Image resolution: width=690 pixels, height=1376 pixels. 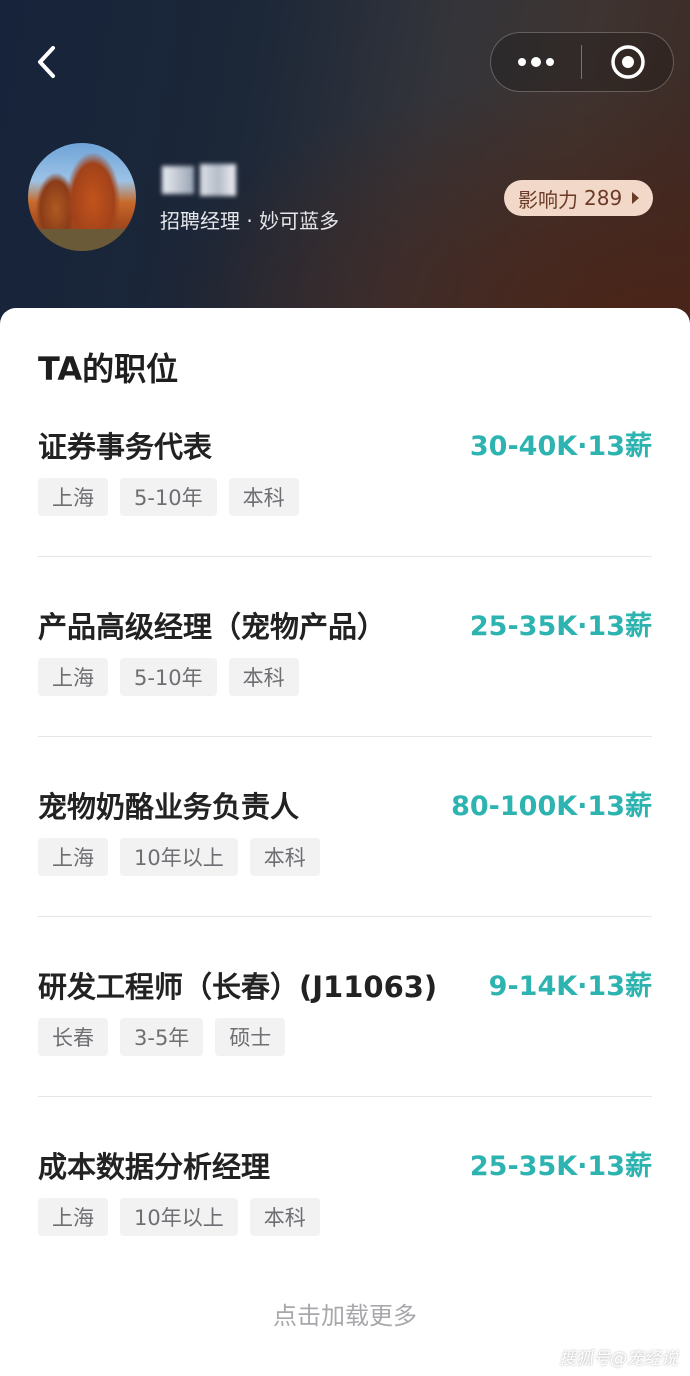 I want to click on section-title: TA的职位, so click(x=108, y=369).